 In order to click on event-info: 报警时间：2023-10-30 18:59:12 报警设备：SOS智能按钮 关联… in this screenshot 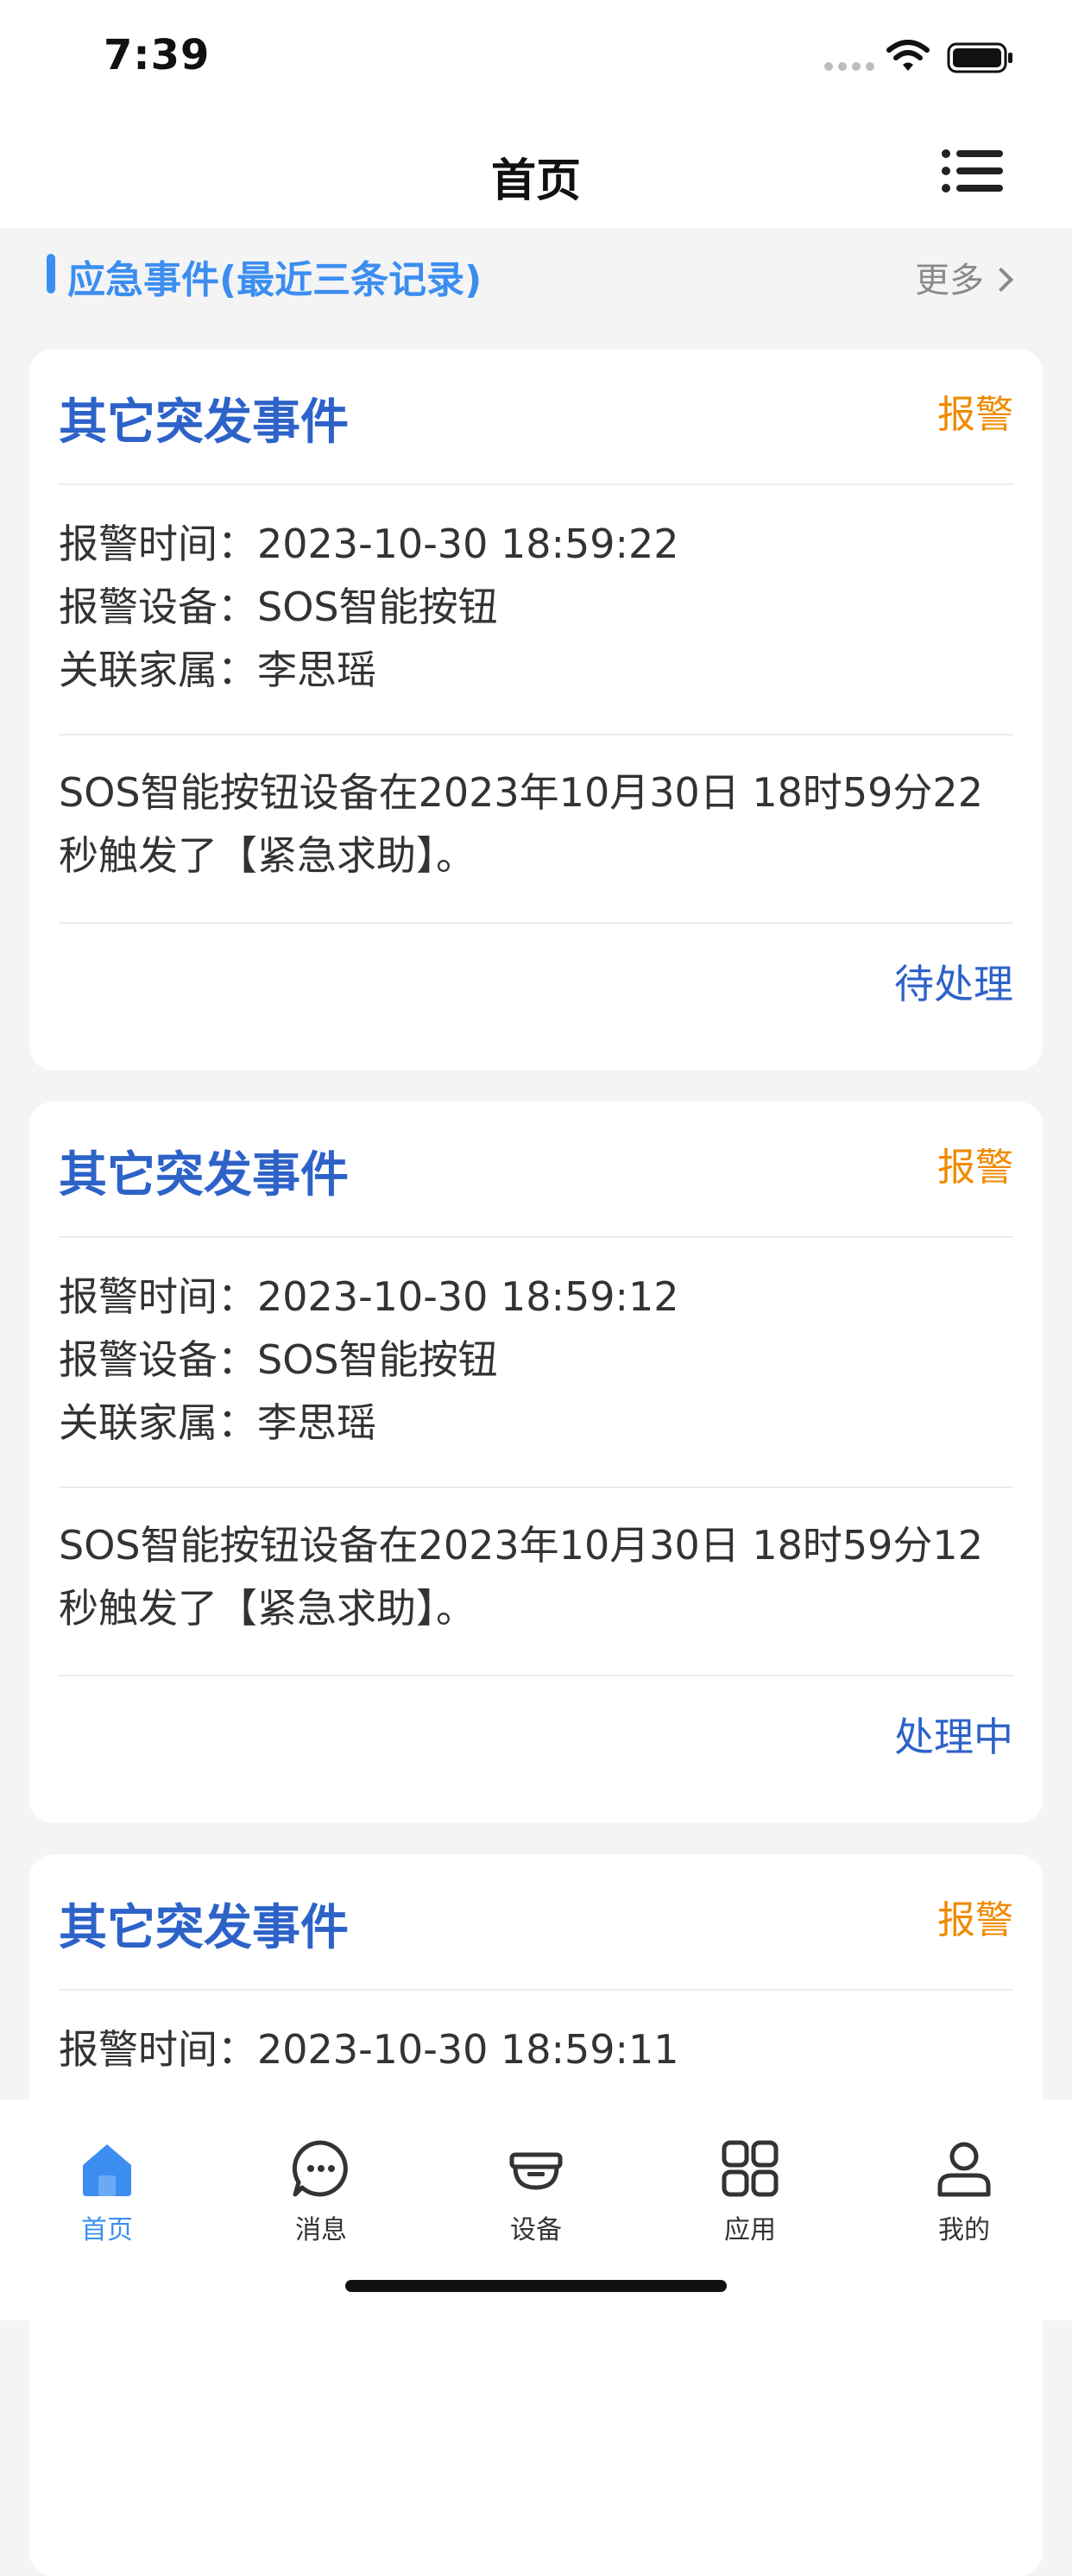, I will do `click(369, 1360)`.